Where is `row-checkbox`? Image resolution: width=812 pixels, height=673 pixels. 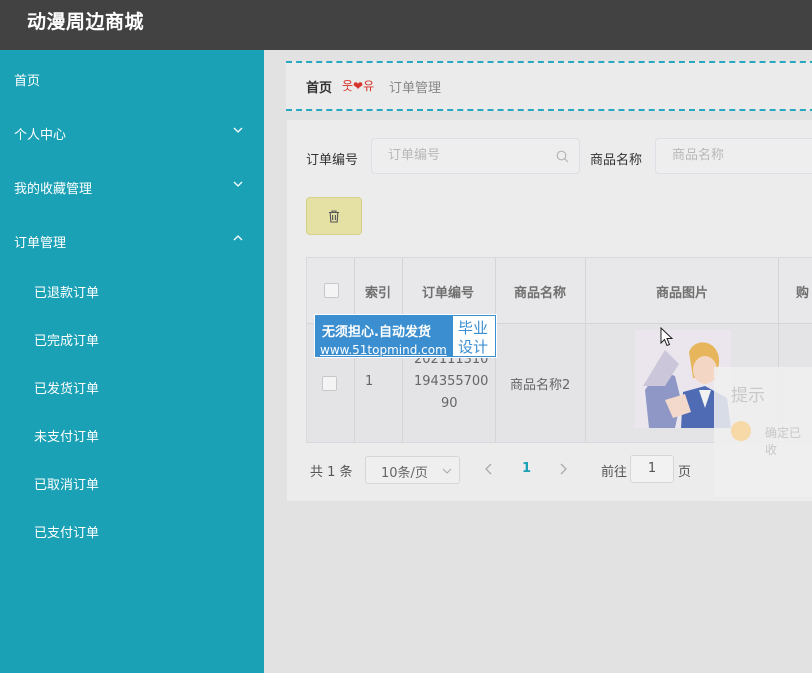
row-checkbox is located at coordinates (329, 383).